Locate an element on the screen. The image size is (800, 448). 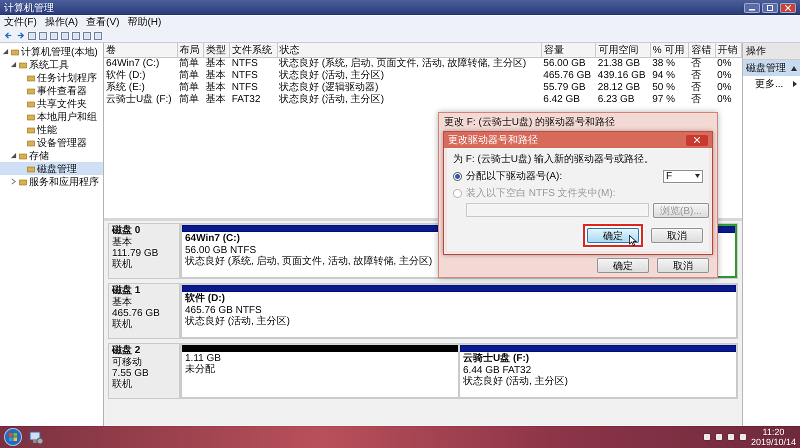
column-header: 类型 is located at coordinates (216, 50).